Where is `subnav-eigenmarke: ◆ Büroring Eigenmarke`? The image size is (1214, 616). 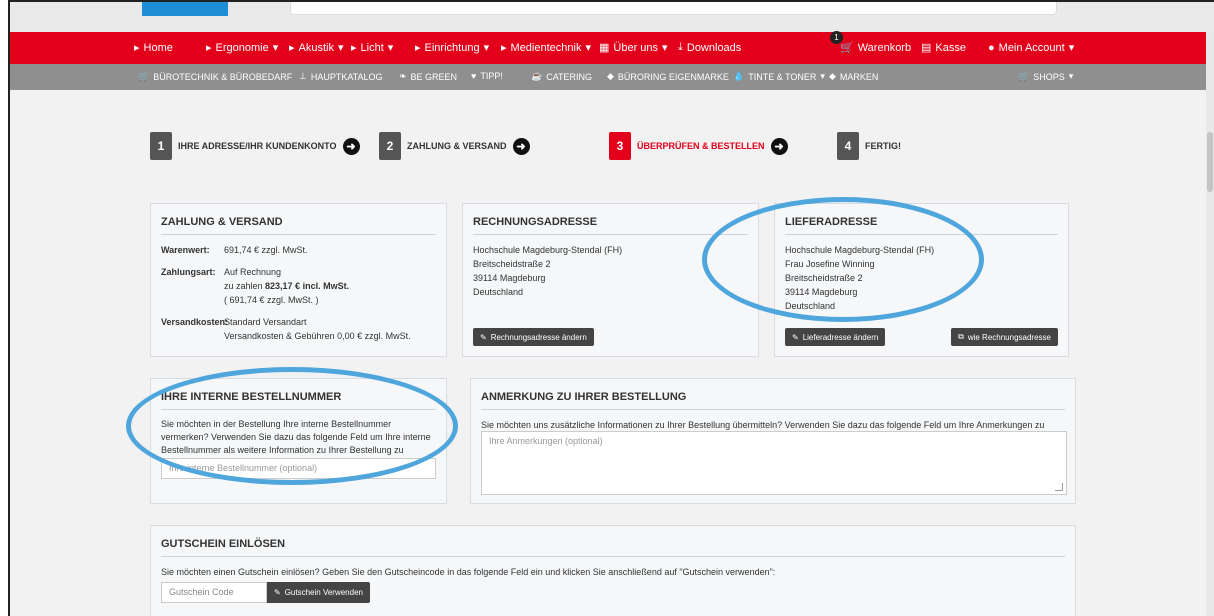 subnav-eigenmarke: ◆ Büroring Eigenmarke is located at coordinates (668, 76).